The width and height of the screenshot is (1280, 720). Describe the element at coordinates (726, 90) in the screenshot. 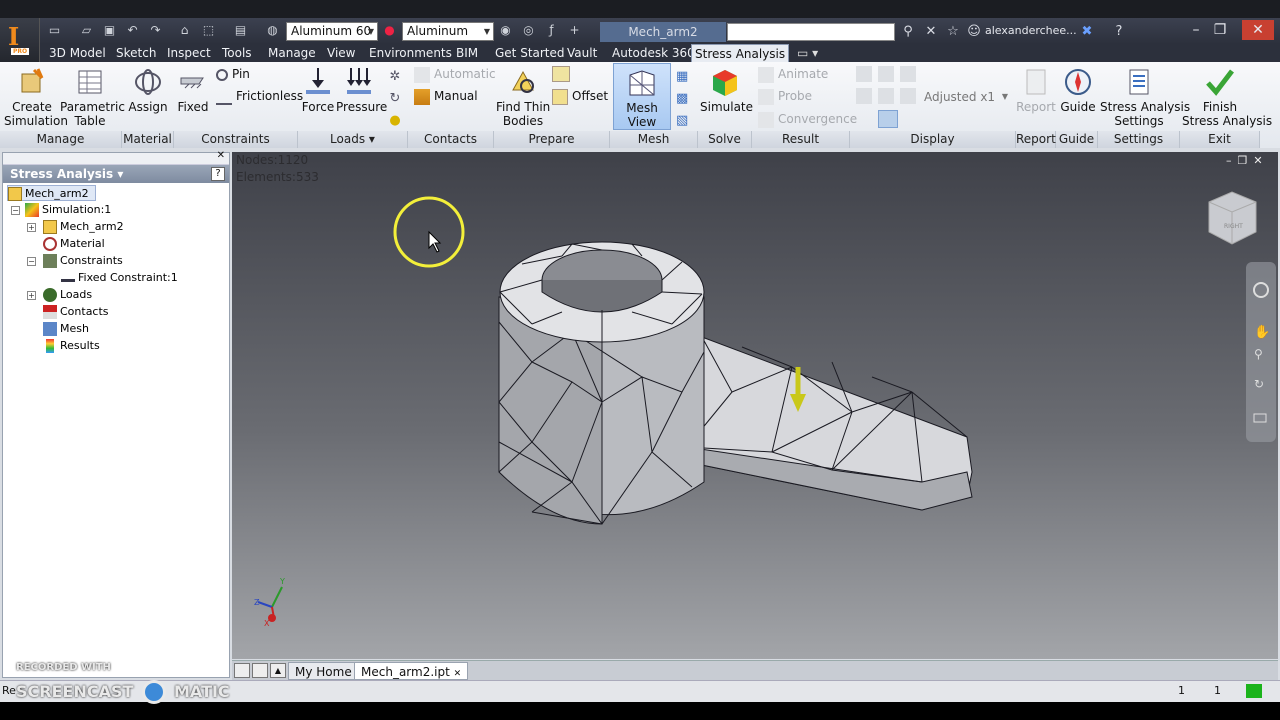

I see `simulate-button: Simulate` at that location.